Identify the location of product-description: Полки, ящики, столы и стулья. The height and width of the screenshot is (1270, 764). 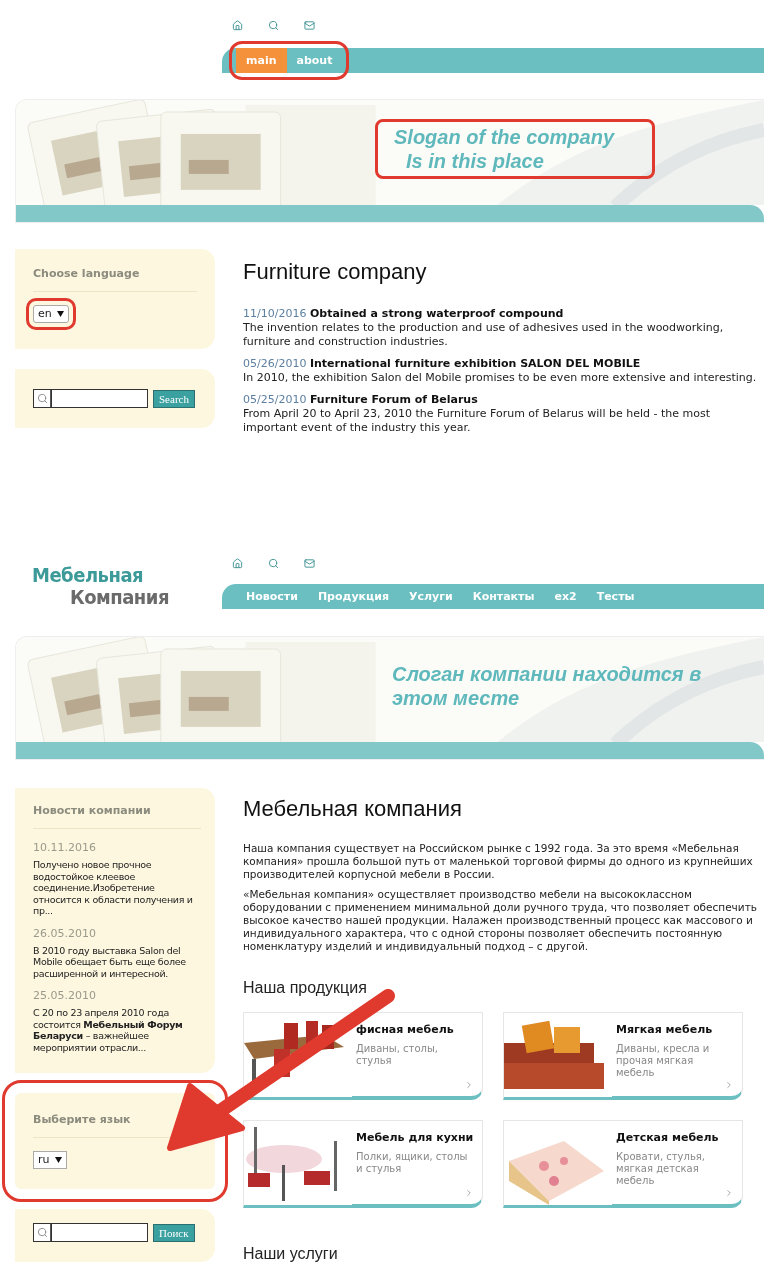
(412, 1163).